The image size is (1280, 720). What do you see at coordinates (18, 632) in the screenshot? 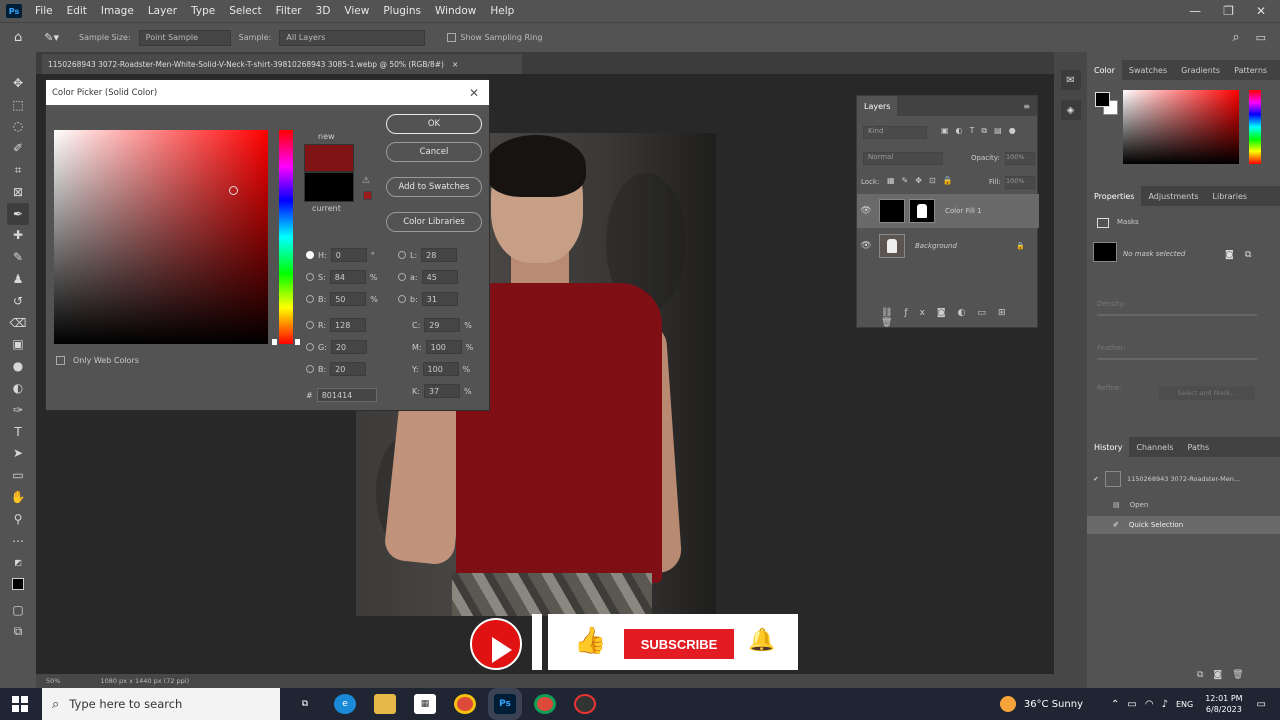
I see `screen-mode-icon: ⧉` at bounding box center [18, 632].